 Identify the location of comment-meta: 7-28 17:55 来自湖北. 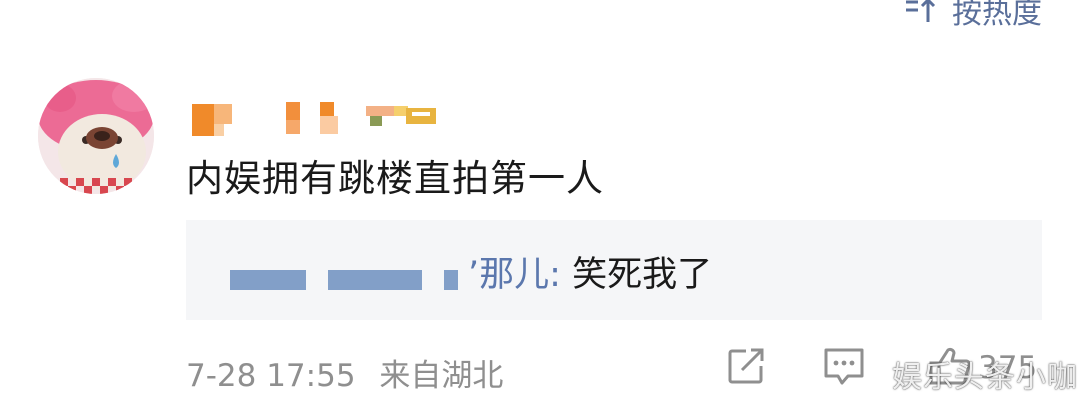
(351, 372).